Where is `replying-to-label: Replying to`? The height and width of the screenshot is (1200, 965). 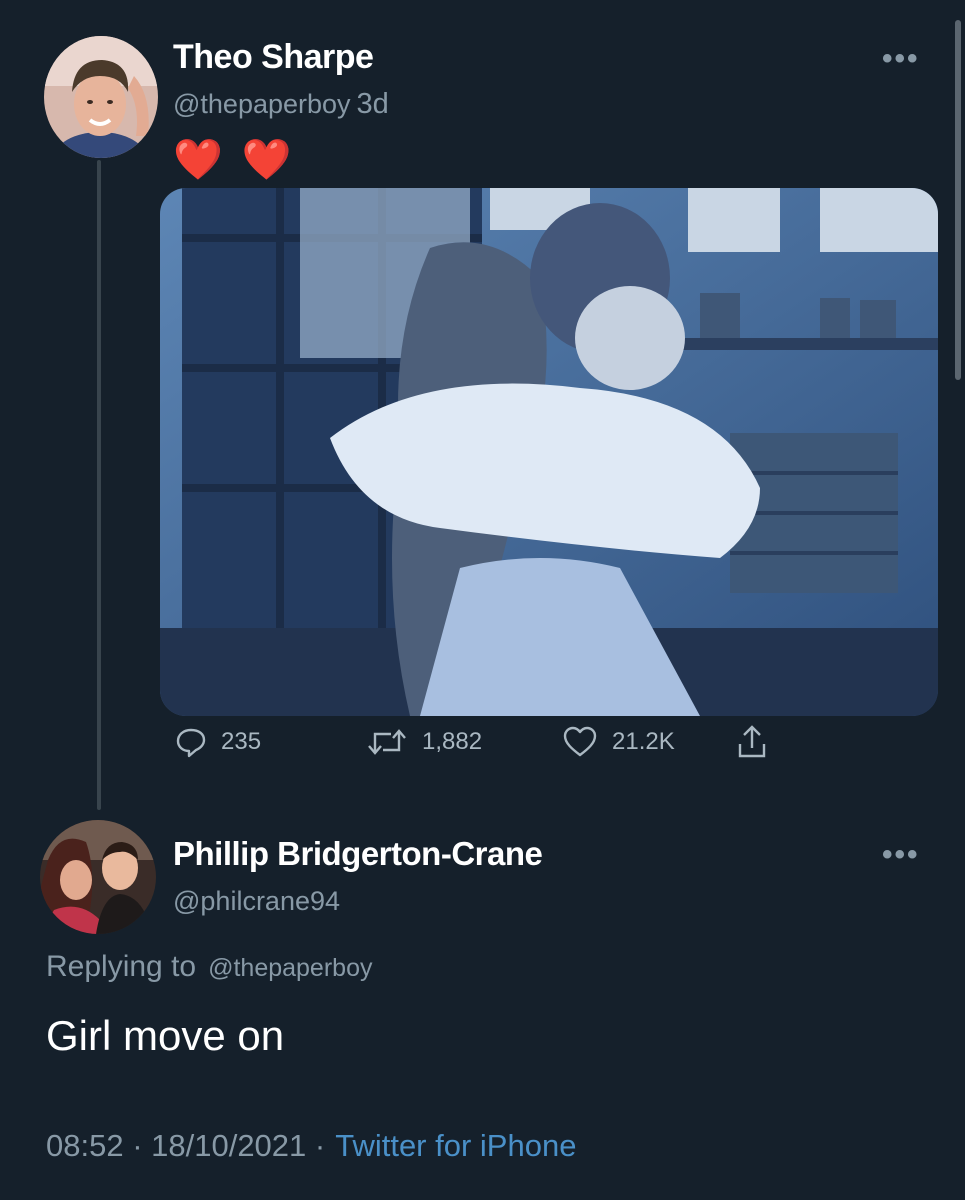
replying-to-label: Replying to is located at coordinates (121, 966).